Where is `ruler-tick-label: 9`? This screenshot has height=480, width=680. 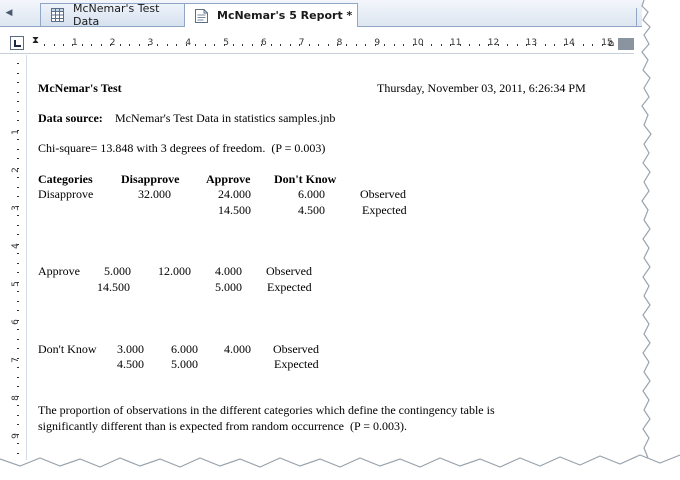
ruler-tick-label: 9 is located at coordinates (377, 43).